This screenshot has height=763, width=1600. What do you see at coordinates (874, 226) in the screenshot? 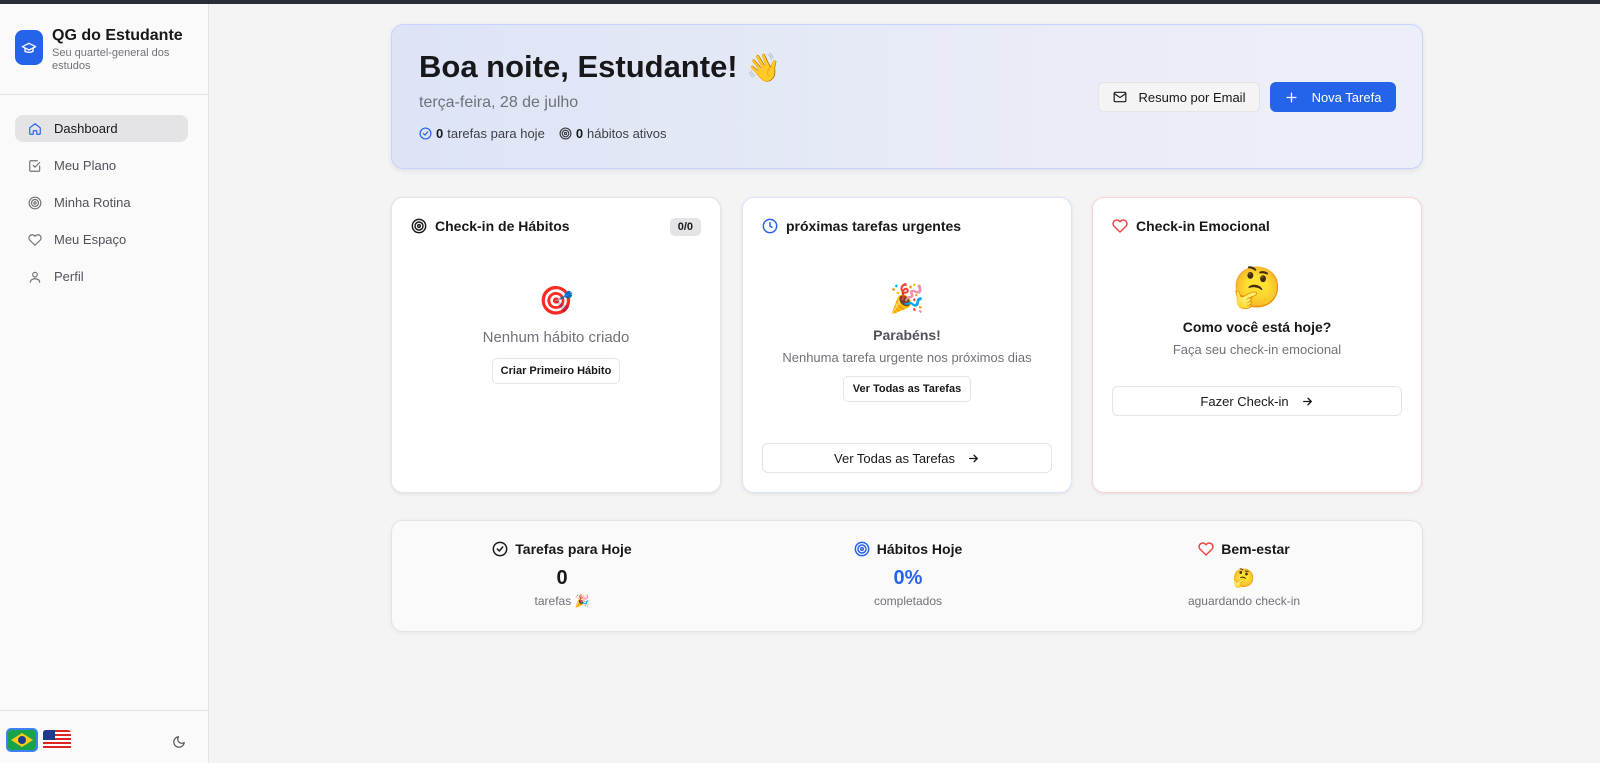
I see `tasks-card-title: próximas tarefas urgentes` at bounding box center [874, 226].